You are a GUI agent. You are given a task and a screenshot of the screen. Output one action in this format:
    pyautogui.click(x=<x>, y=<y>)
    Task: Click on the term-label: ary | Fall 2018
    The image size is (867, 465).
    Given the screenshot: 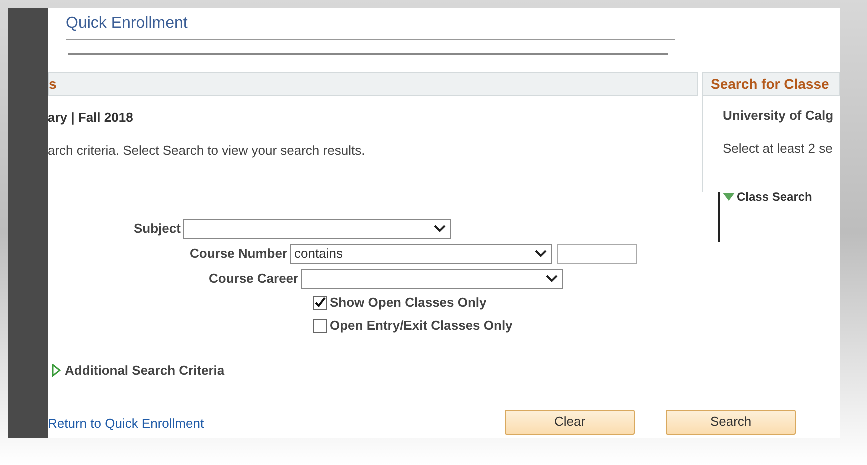 What is the action you would take?
    pyautogui.click(x=91, y=118)
    